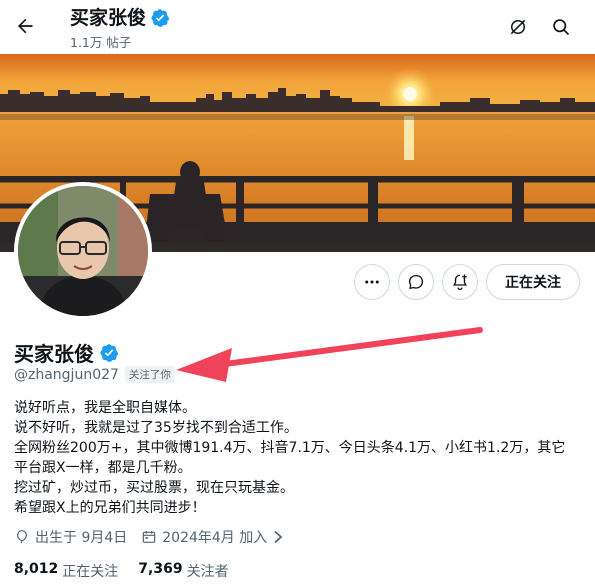  What do you see at coordinates (54, 354) in the screenshot?
I see `profile-name: 买家张俊` at bounding box center [54, 354].